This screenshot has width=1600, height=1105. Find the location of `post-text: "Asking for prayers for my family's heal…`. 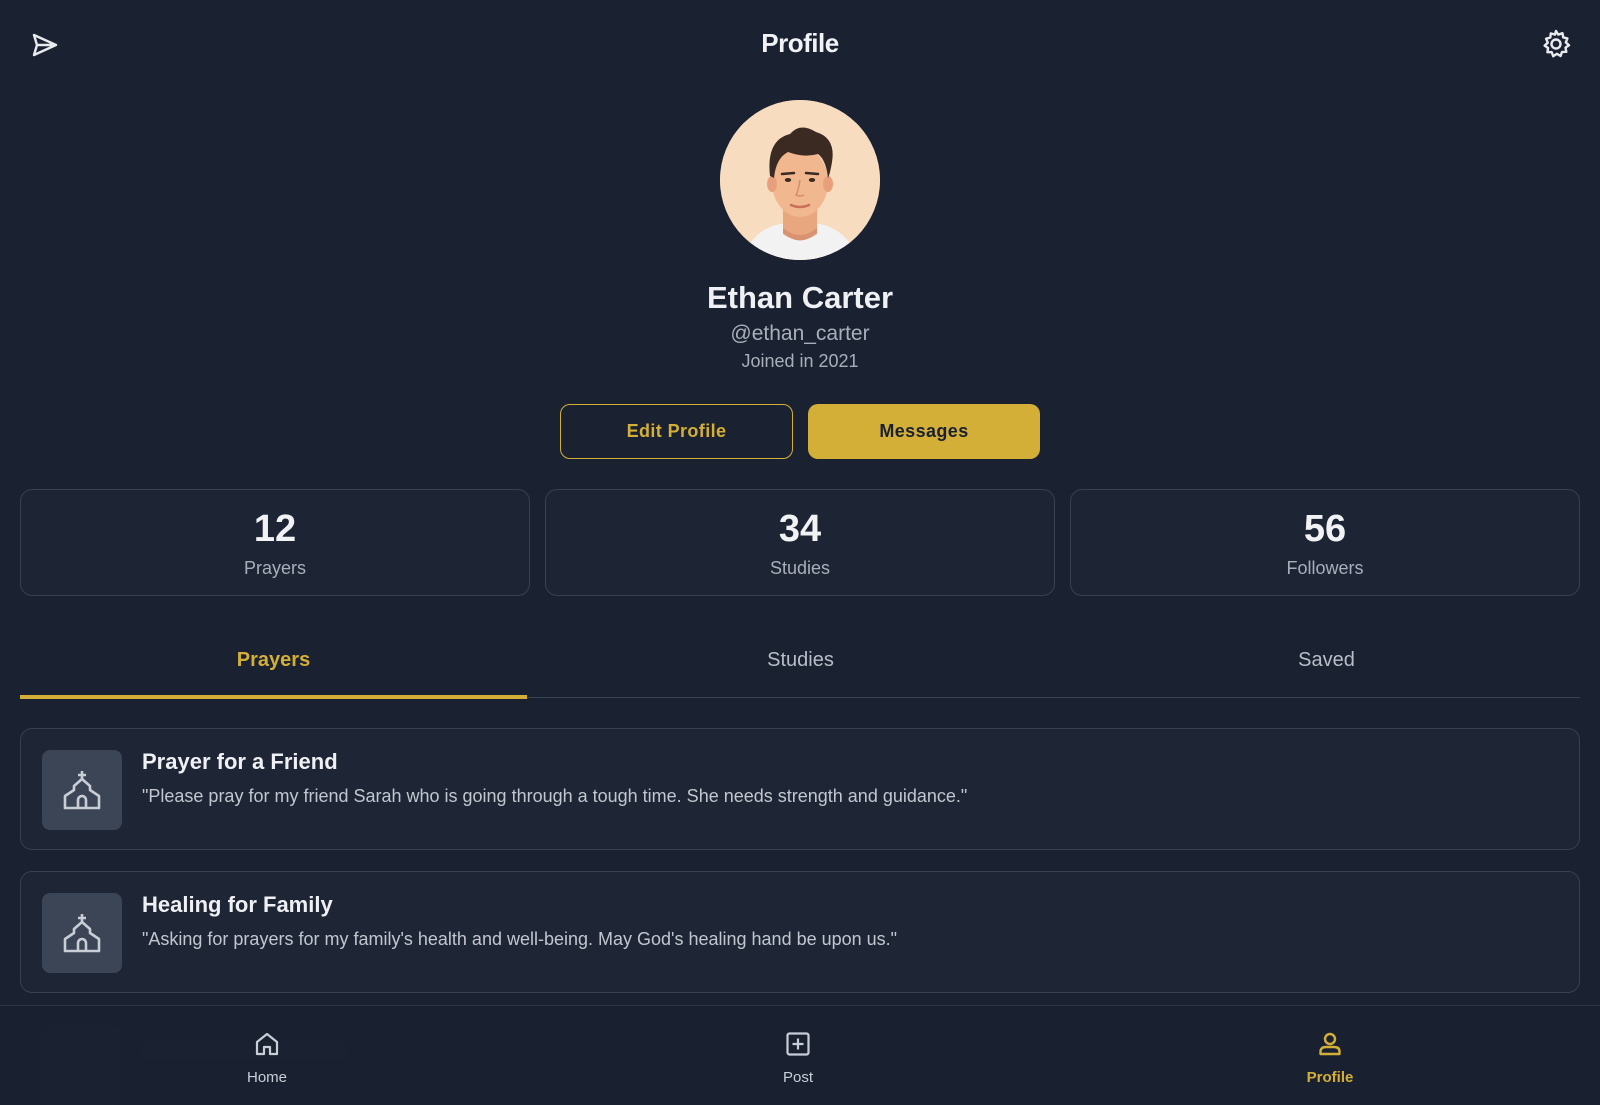

post-text: "Asking for prayers for my family's heal… is located at coordinates (520, 939).